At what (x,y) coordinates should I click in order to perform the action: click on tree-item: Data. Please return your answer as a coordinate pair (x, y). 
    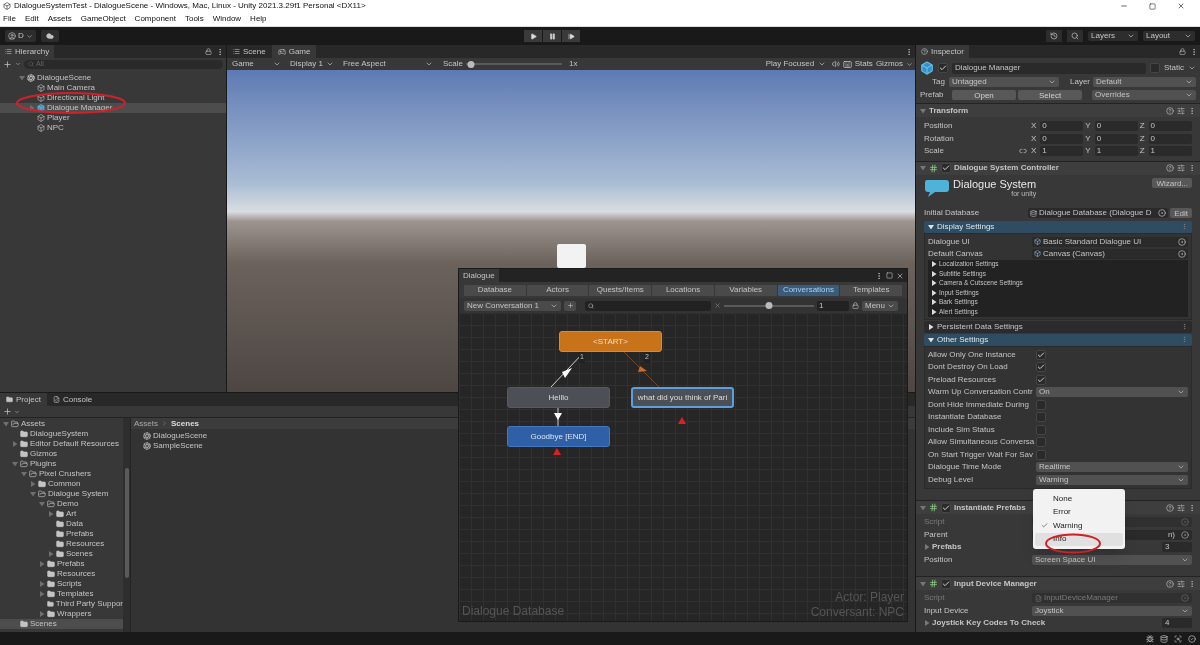
    Looking at the image, I should click on (61, 524).